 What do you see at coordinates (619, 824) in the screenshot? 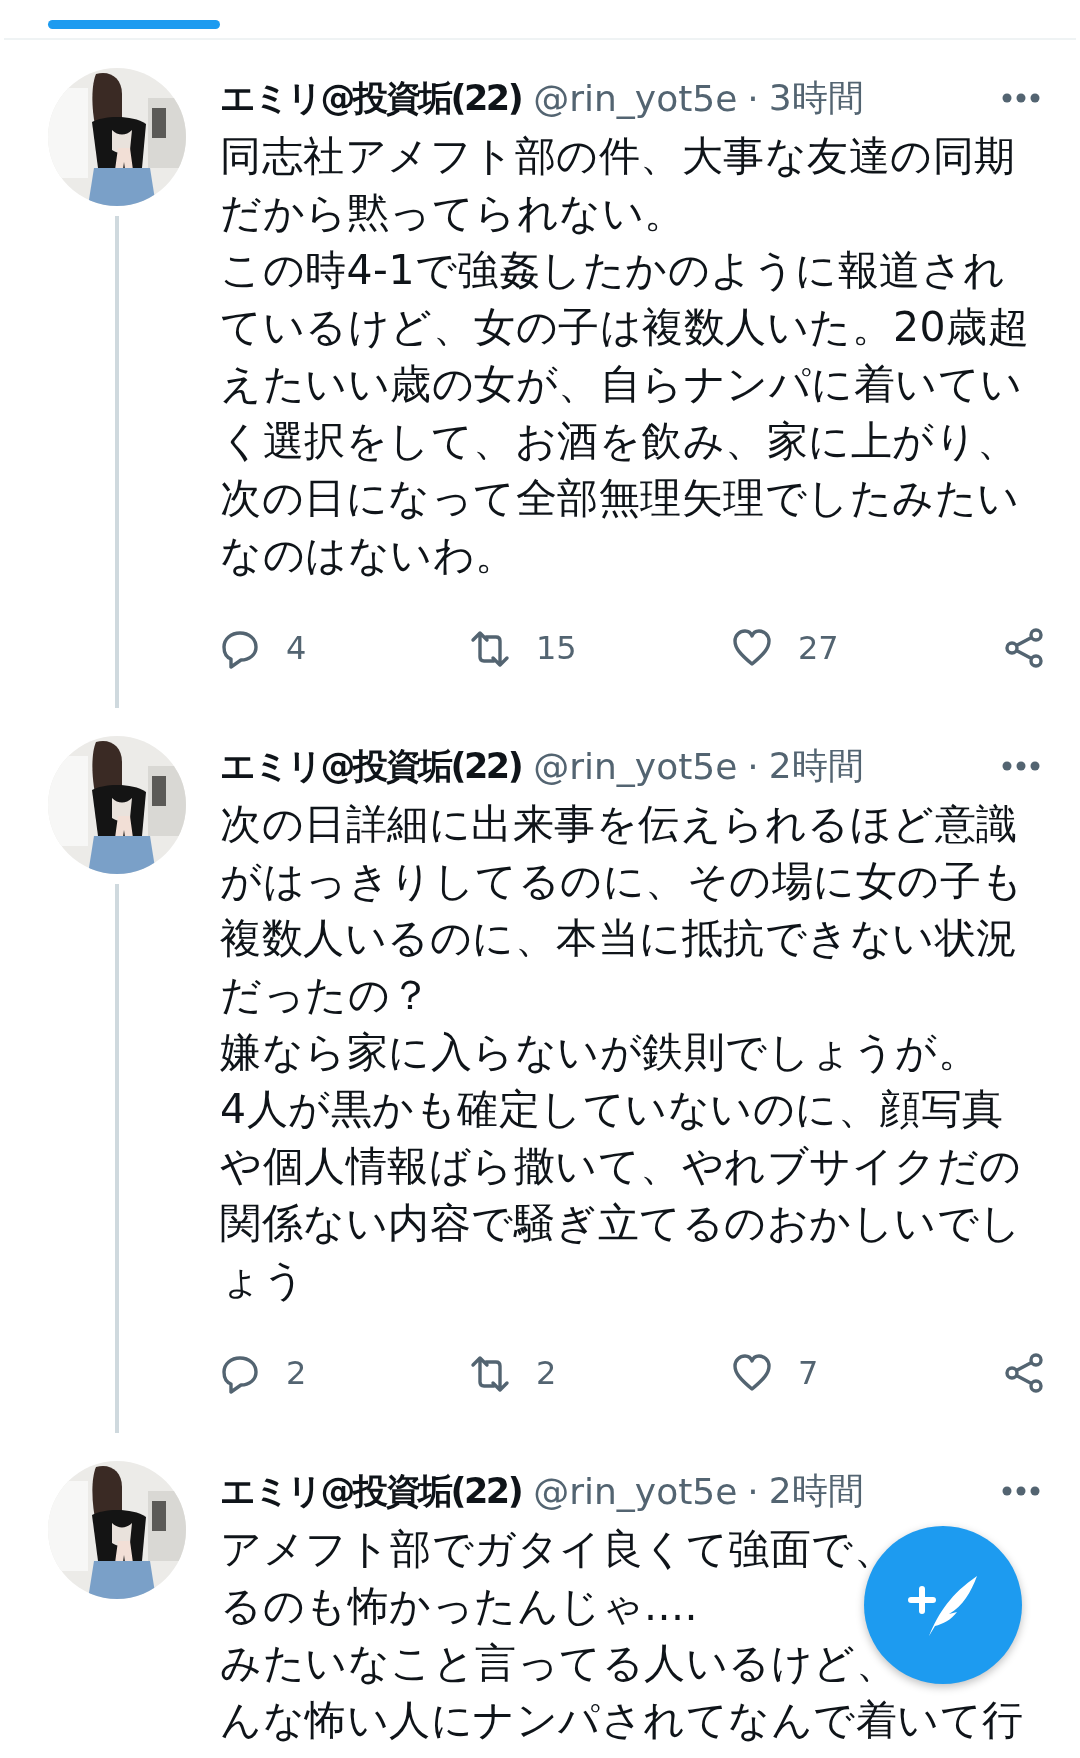
I see `tweet-text-line: 次の日詳細に出来事を伝えられるほど意識` at bounding box center [619, 824].